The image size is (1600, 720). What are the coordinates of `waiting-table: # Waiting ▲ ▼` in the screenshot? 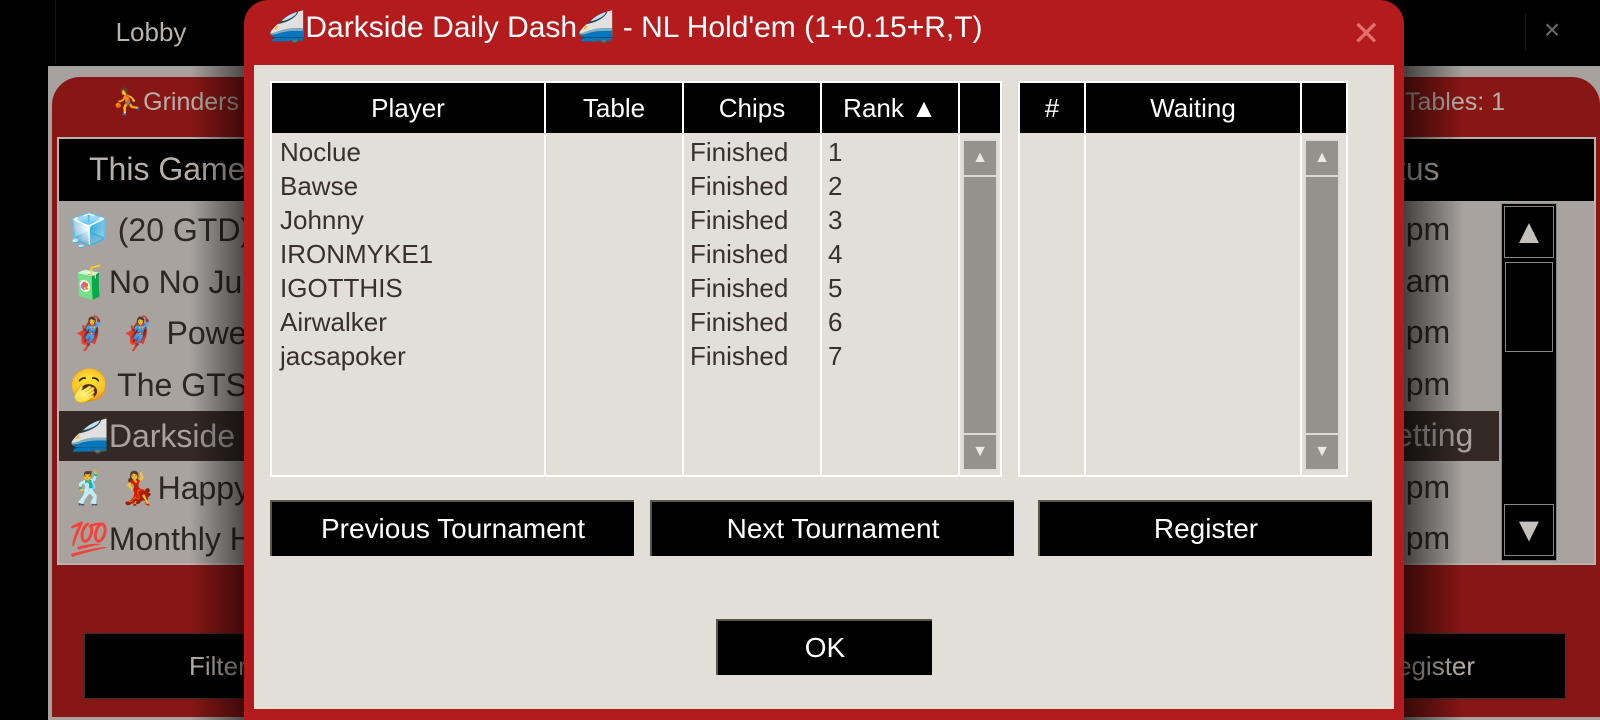 It's located at (1183, 279).